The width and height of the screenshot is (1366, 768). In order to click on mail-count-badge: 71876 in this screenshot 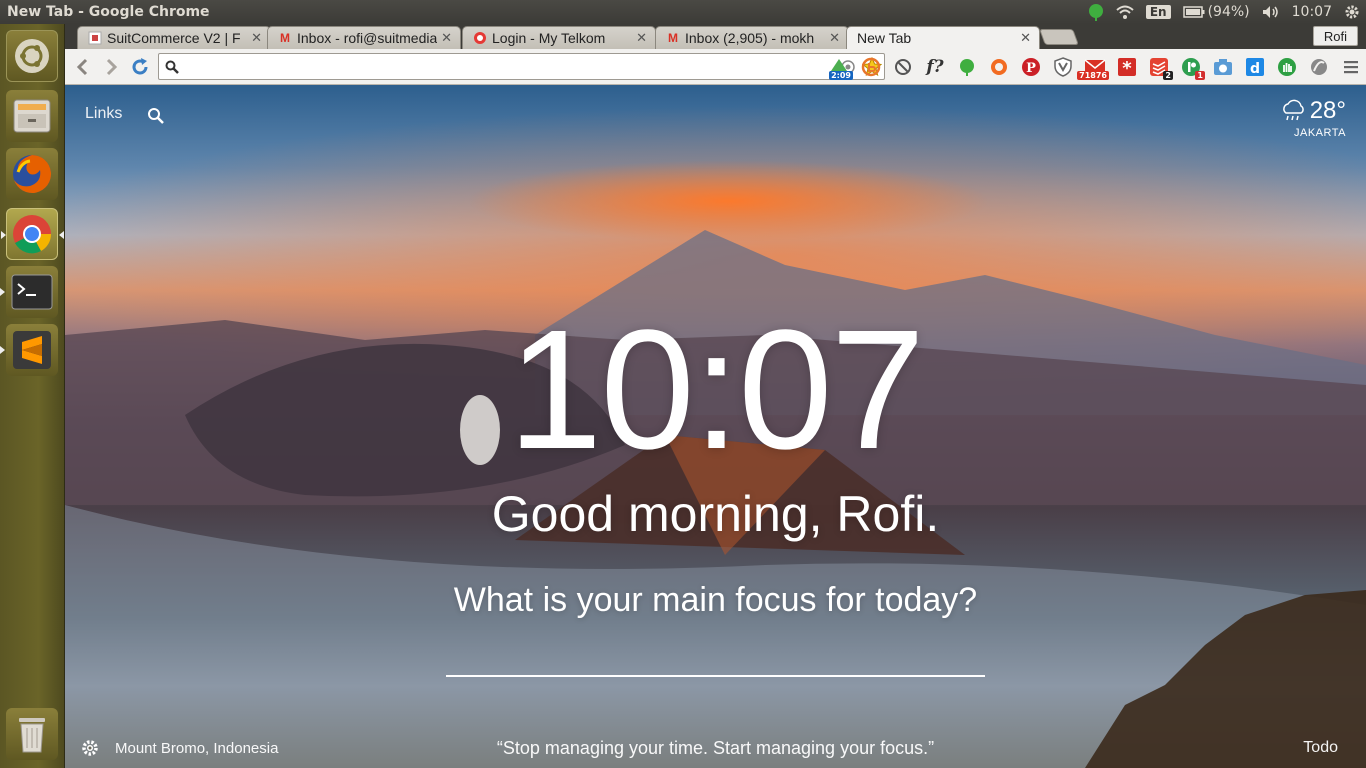, I will do `click(1093, 75)`.